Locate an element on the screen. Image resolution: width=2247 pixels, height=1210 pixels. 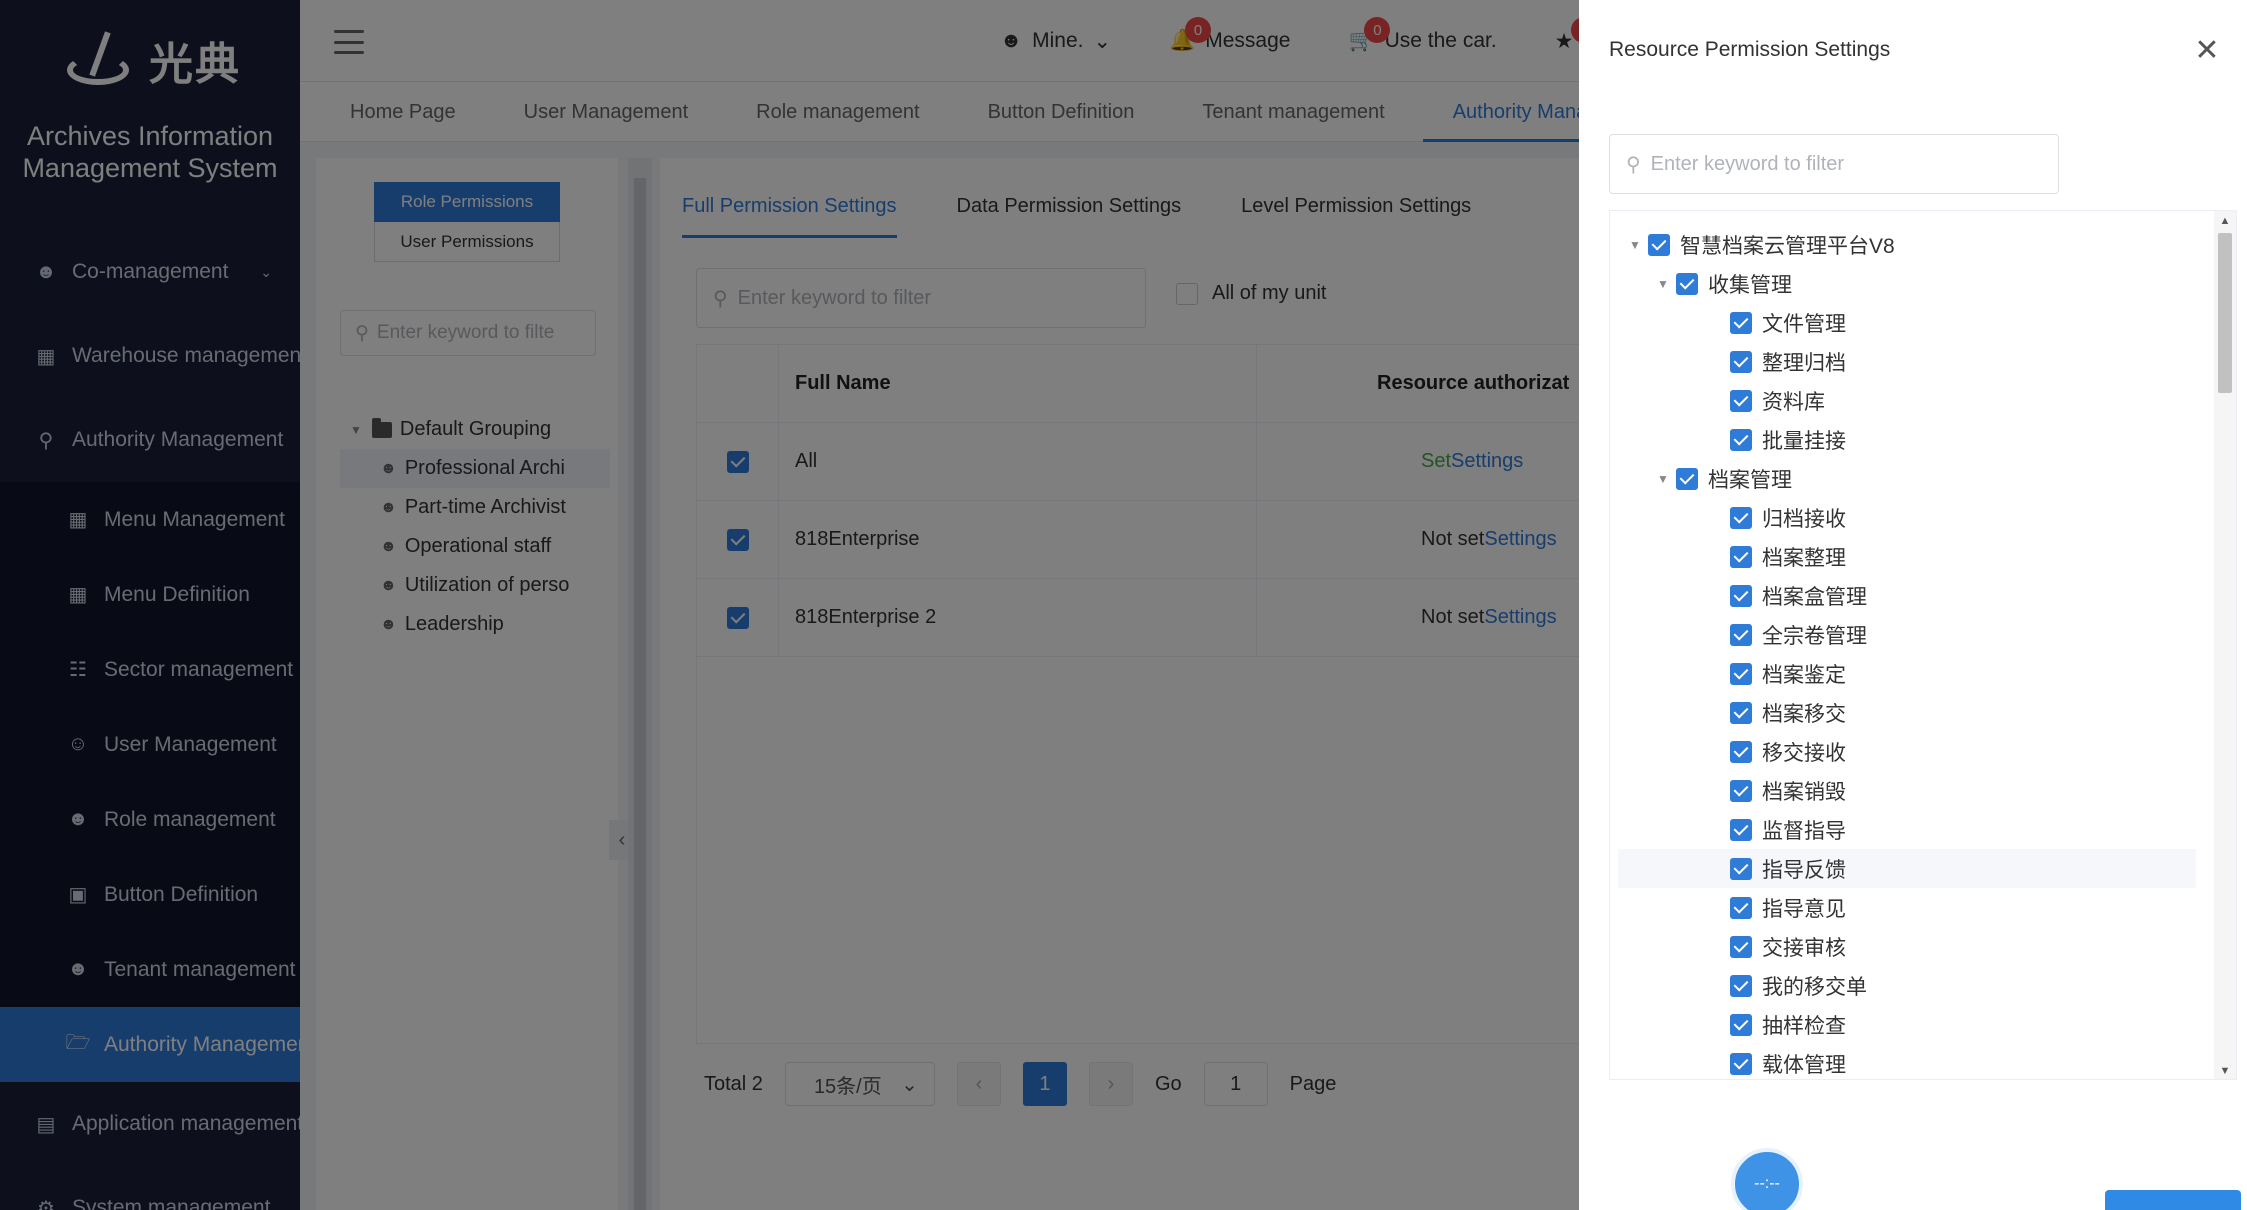
tree-node-label: 指导意见 is located at coordinates (1804, 909).